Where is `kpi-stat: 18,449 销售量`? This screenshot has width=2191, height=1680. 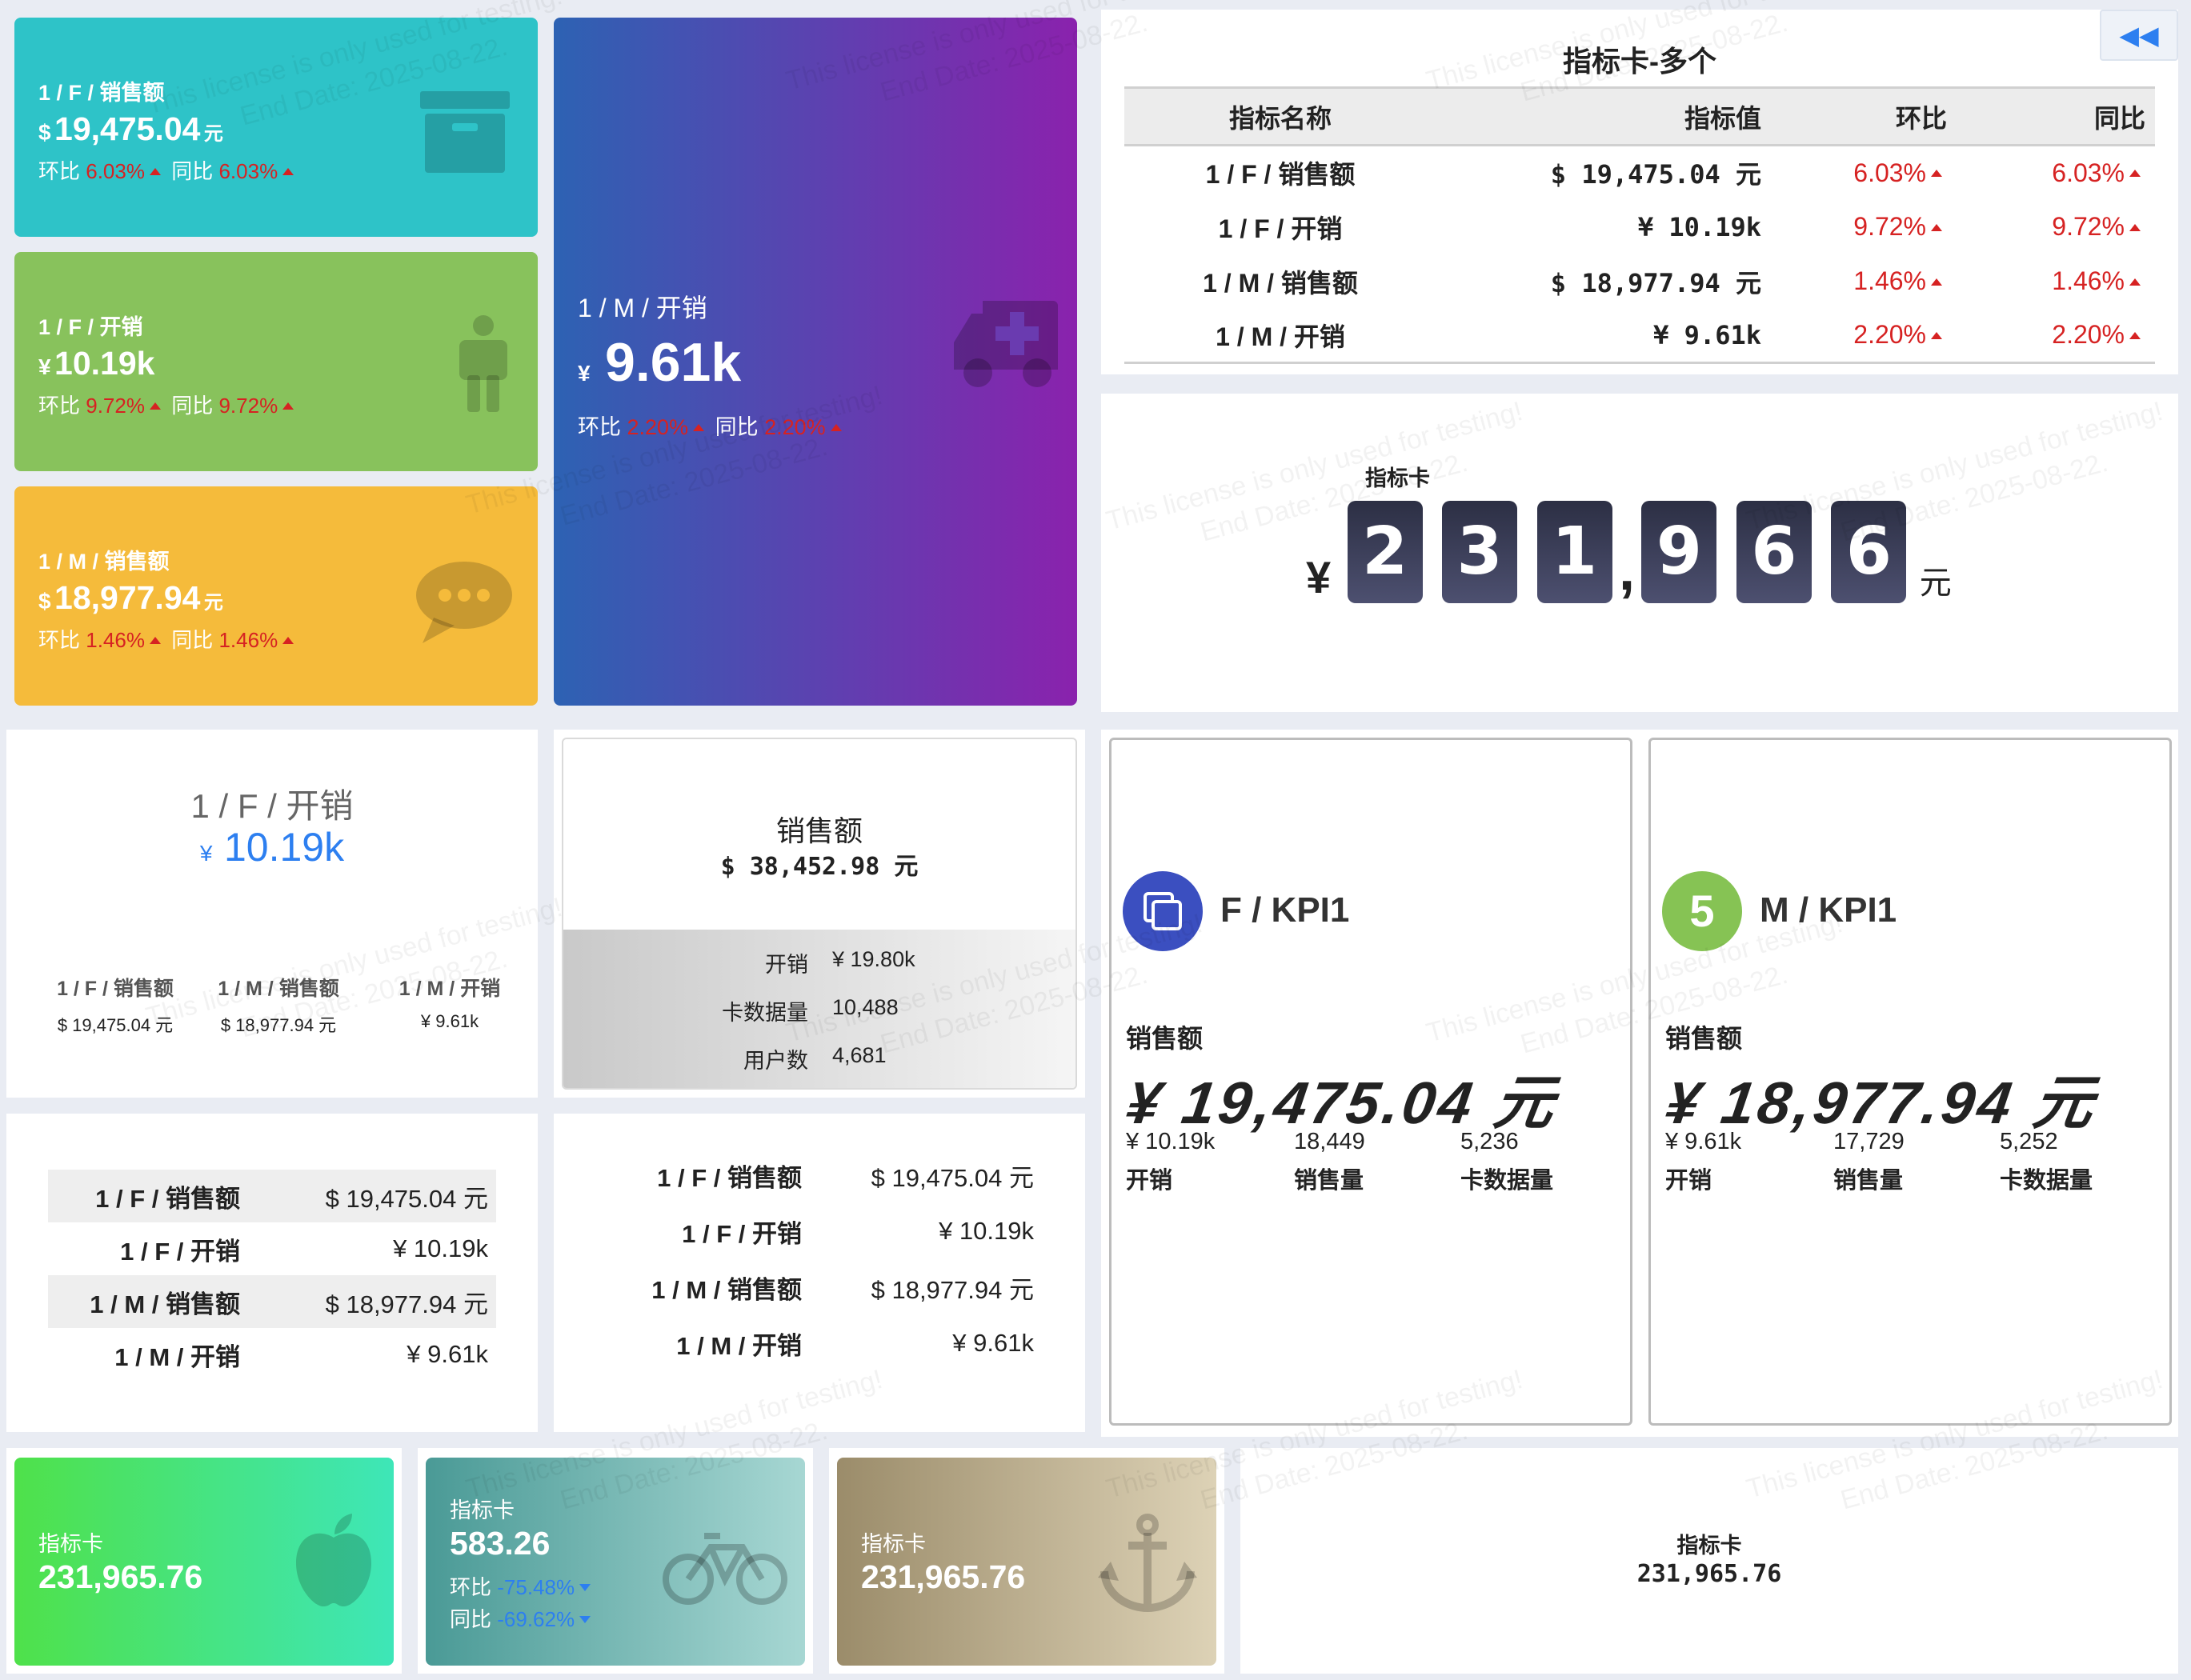 kpi-stat: 18,449 销售量 is located at coordinates (1329, 1161).